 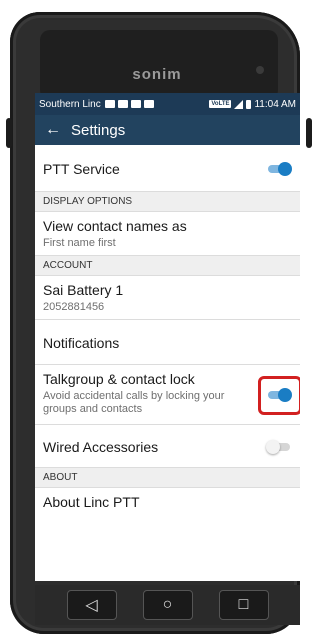 What do you see at coordinates (79, 243) in the screenshot?
I see `view-contact-names-value: First name first` at bounding box center [79, 243].